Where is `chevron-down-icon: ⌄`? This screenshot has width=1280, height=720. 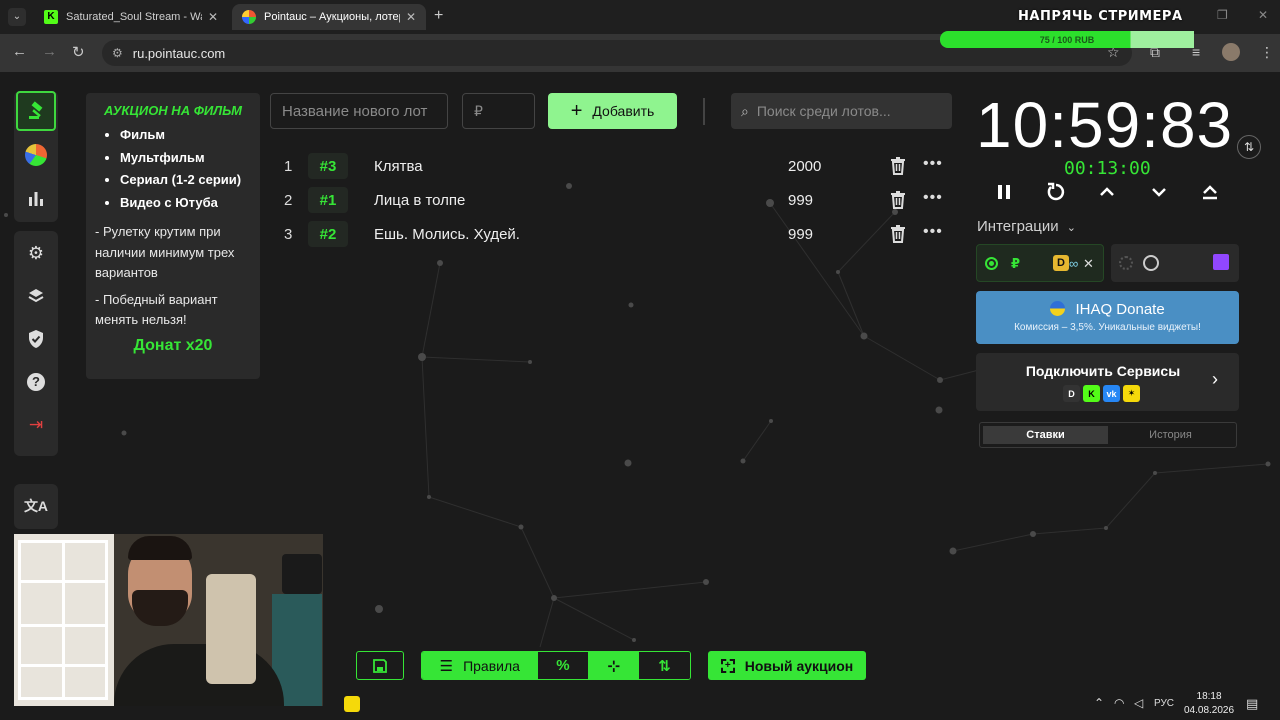 chevron-down-icon: ⌄ is located at coordinates (1071, 228).